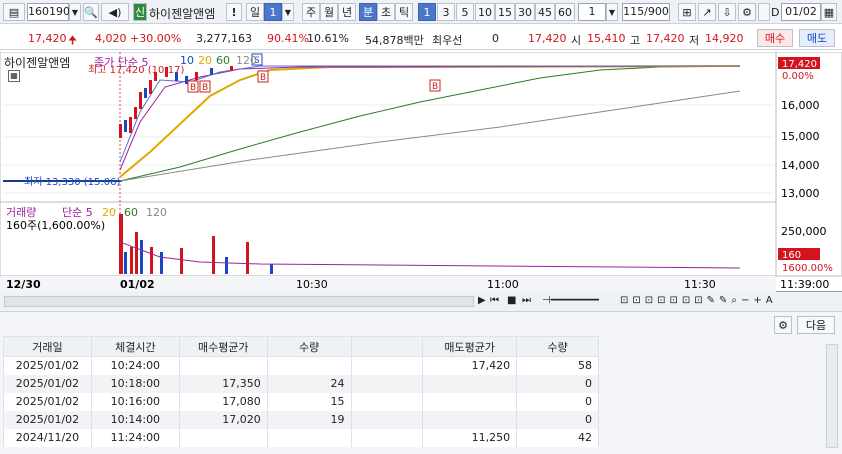 Image resolution: width=842 pixels, height=454 pixels. I want to click on table-cell: 10:16:00, so click(135, 401).